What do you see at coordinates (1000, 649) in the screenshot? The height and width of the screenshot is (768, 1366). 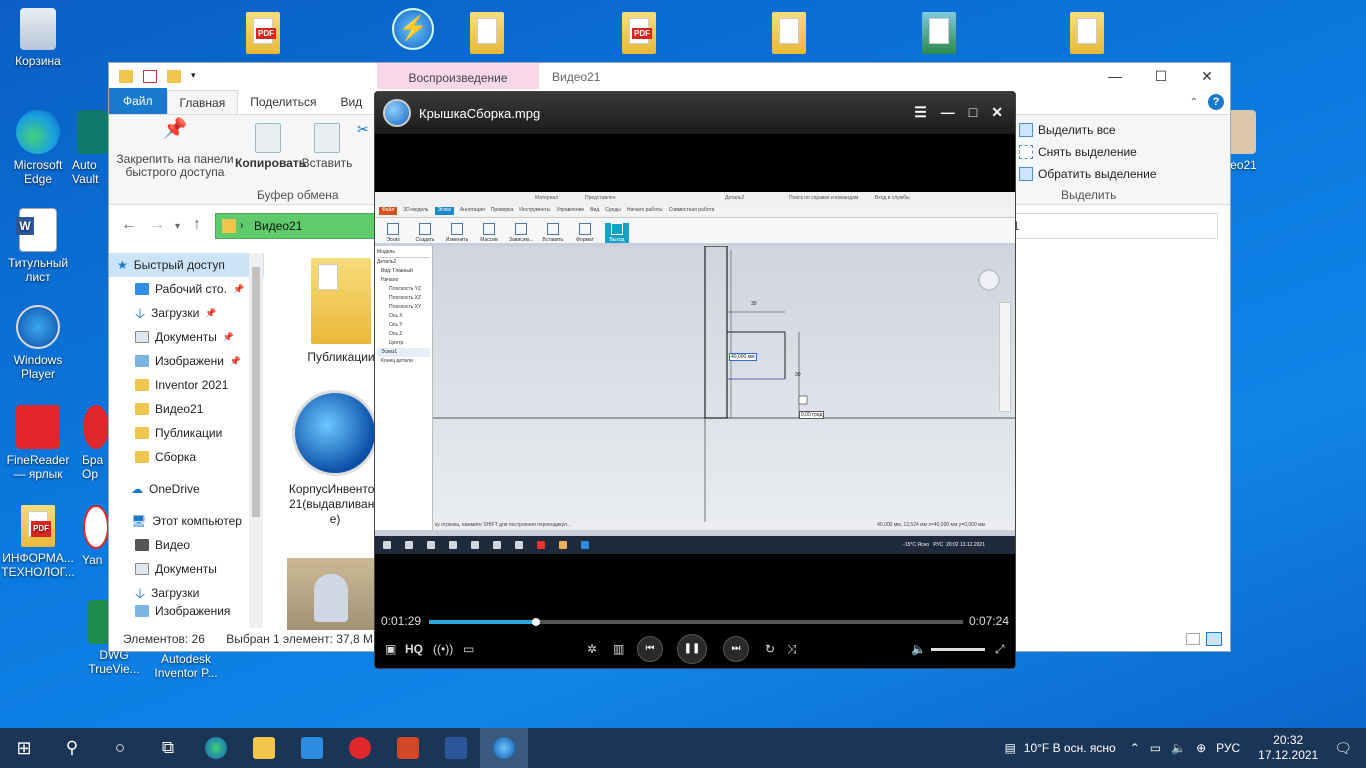 I see `fullscreen-icon: ⤢` at bounding box center [1000, 649].